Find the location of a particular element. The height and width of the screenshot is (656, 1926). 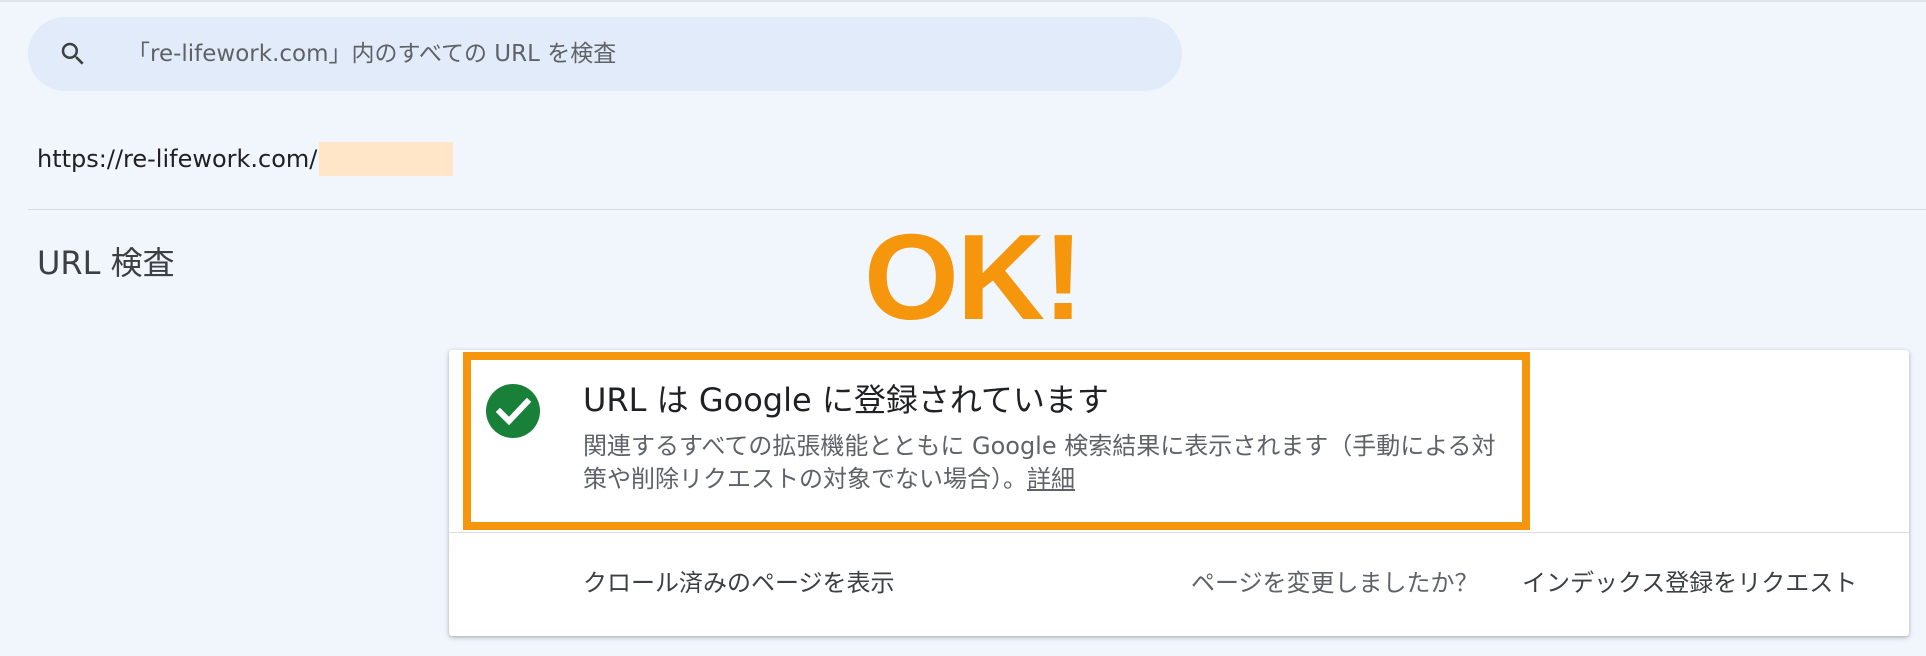

page-changed-question: ページを変更しましたか？ is located at coordinates (1335, 583).